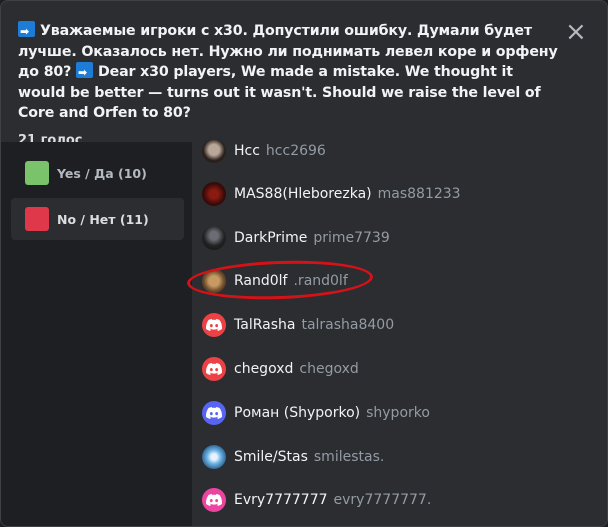 Image resolution: width=608 pixels, height=527 pixels. What do you see at coordinates (297, 413) in the screenshot?
I see `voter-display-name: Роман (Shyporko)` at bounding box center [297, 413].